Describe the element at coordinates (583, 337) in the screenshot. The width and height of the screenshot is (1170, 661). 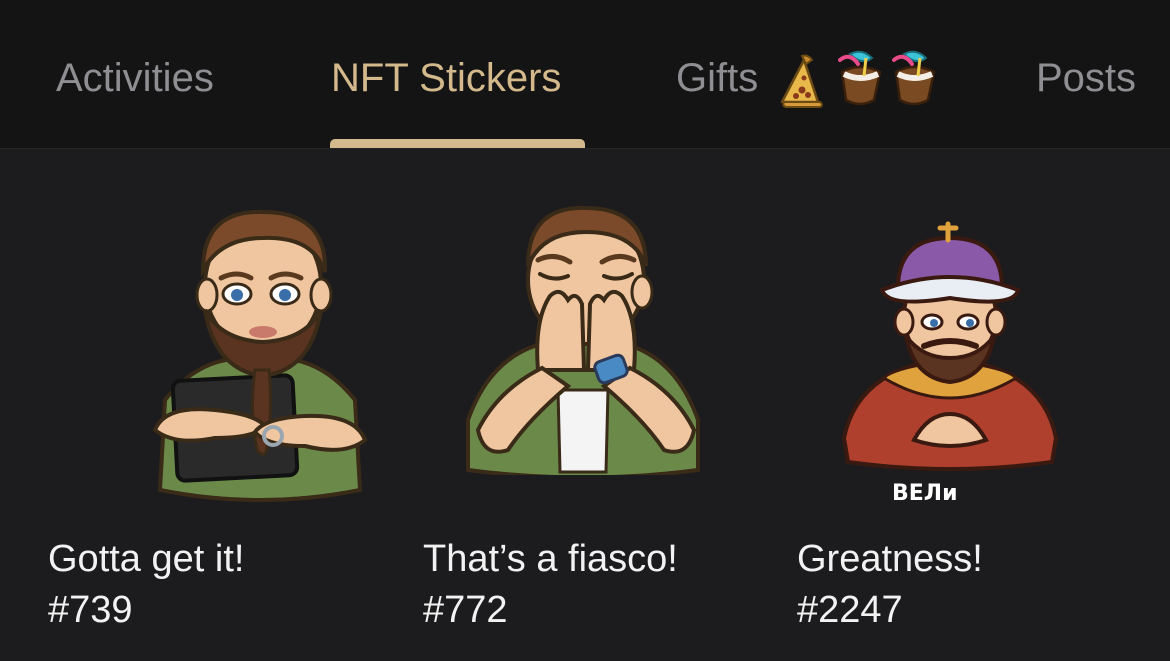
I see `bearded-man-facepalm-sticker` at that location.